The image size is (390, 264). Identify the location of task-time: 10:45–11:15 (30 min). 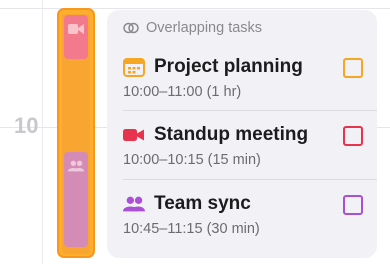
(191, 229).